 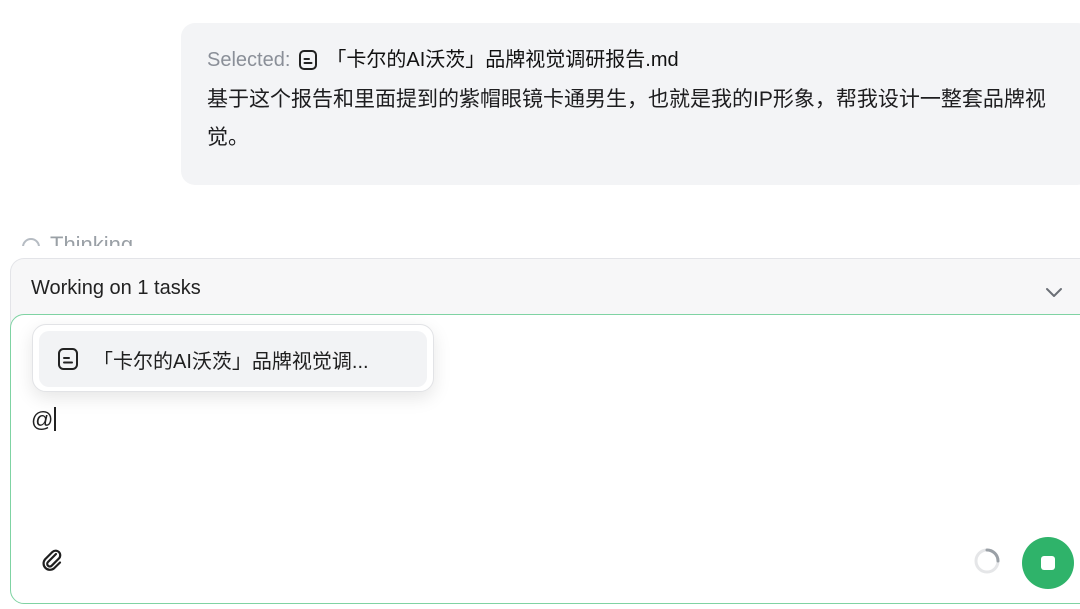 I want to click on composer-input: @, so click(x=44, y=420).